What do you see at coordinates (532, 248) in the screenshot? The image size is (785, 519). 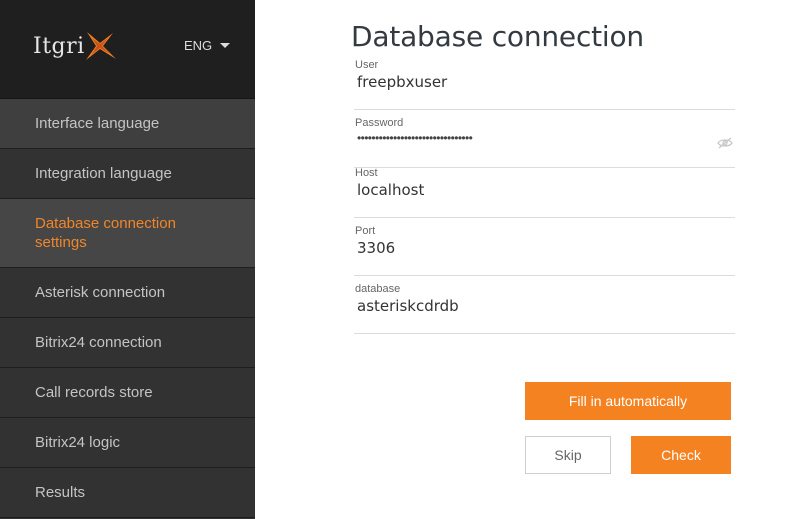 I see `port-input` at bounding box center [532, 248].